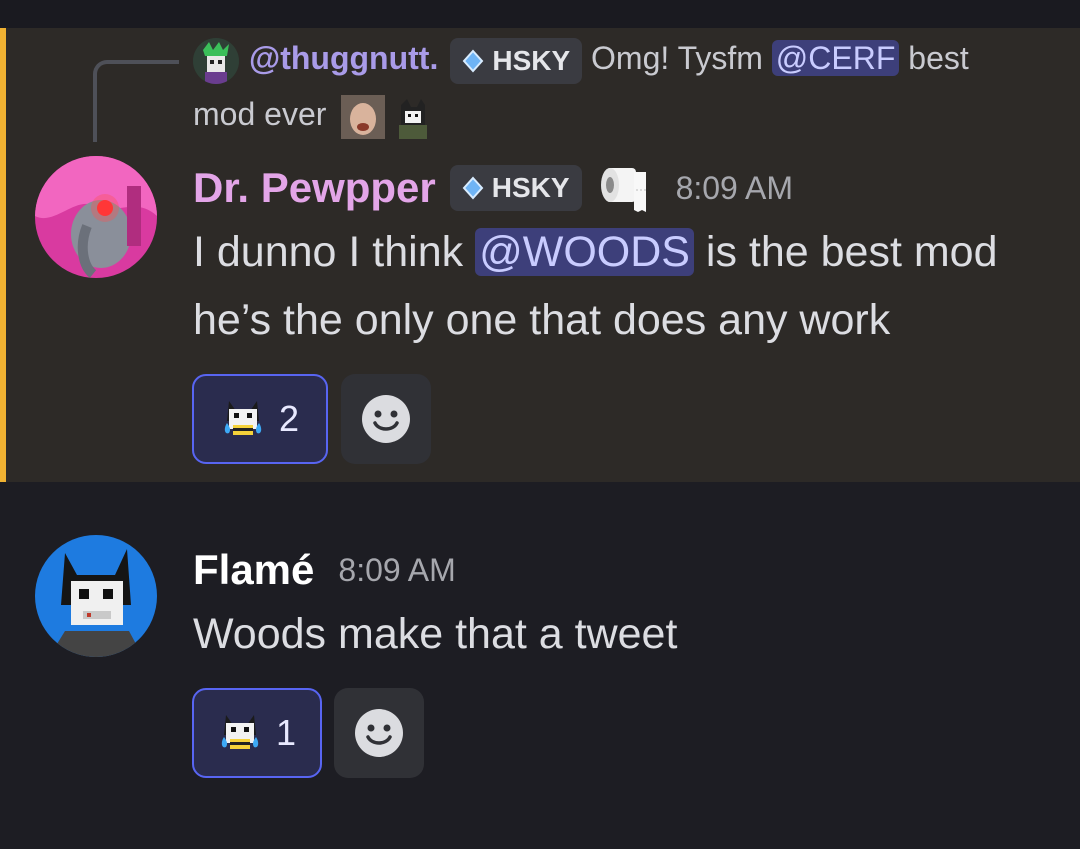 The height and width of the screenshot is (849, 1080). Describe the element at coordinates (530, 187) in the screenshot. I see `dr-pewpper-tag-label: HSKY` at that location.